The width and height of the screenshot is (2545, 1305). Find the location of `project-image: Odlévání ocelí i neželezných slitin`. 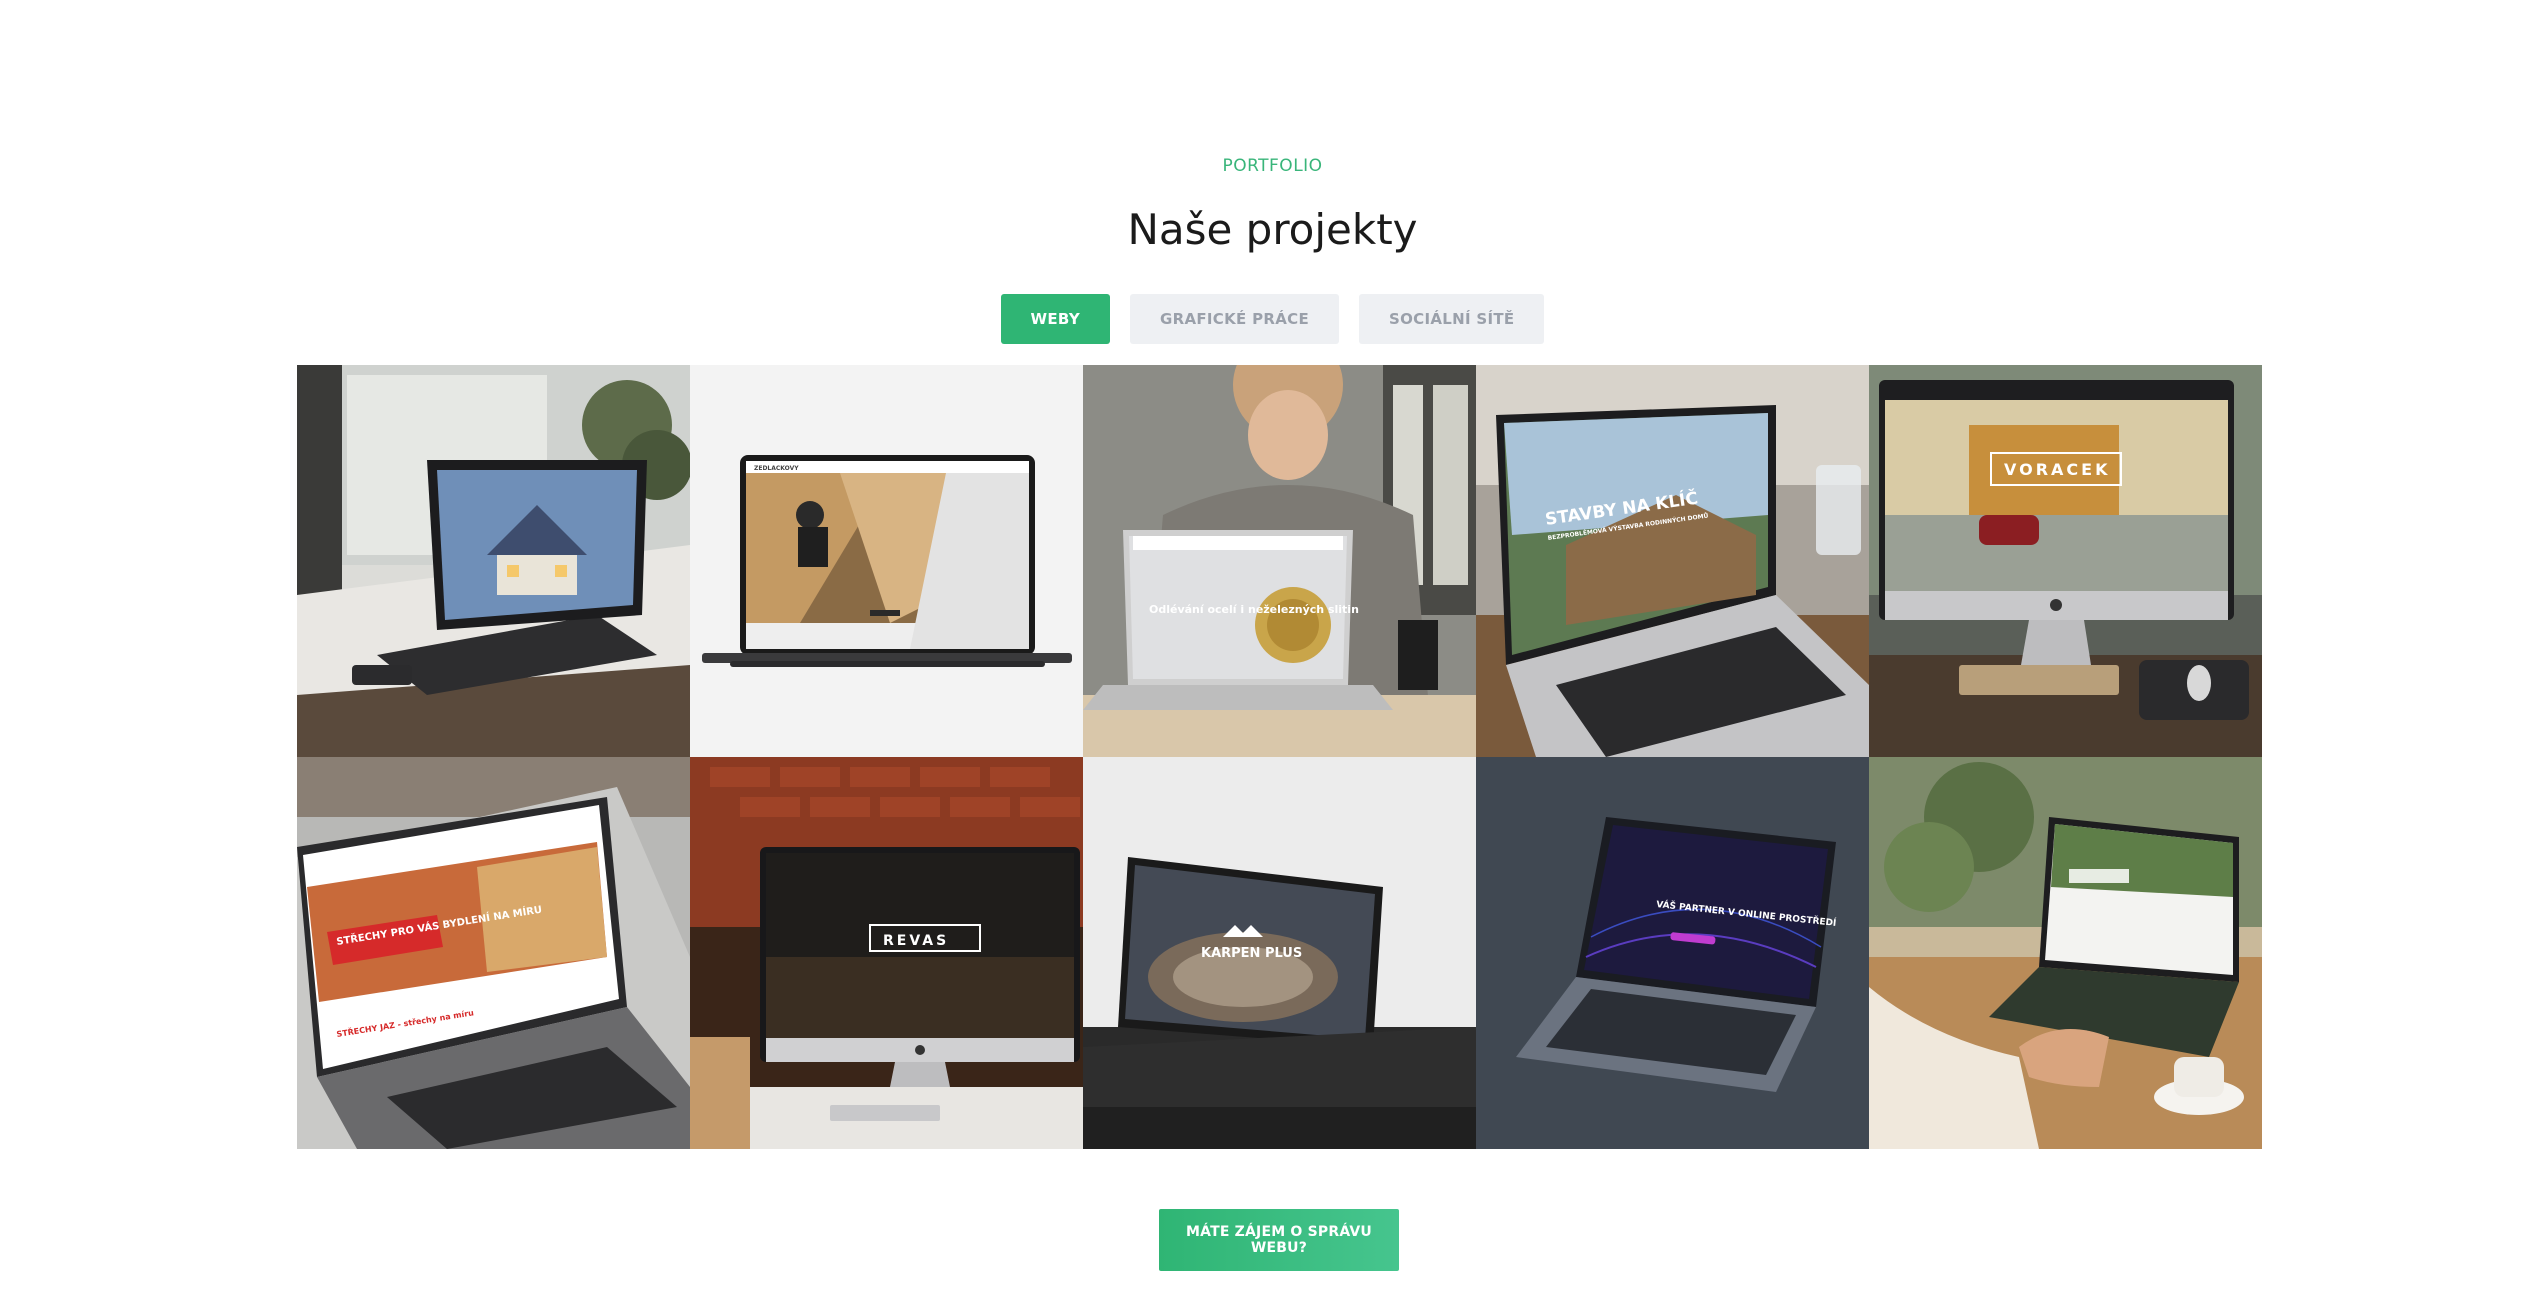

project-image: Odlévání ocelí i neželezných slitin is located at coordinates (1279, 561).